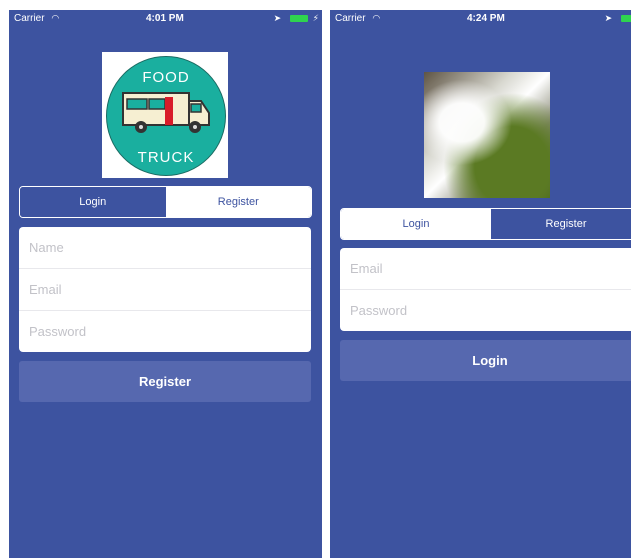  I want to click on name-field, so click(165, 247).